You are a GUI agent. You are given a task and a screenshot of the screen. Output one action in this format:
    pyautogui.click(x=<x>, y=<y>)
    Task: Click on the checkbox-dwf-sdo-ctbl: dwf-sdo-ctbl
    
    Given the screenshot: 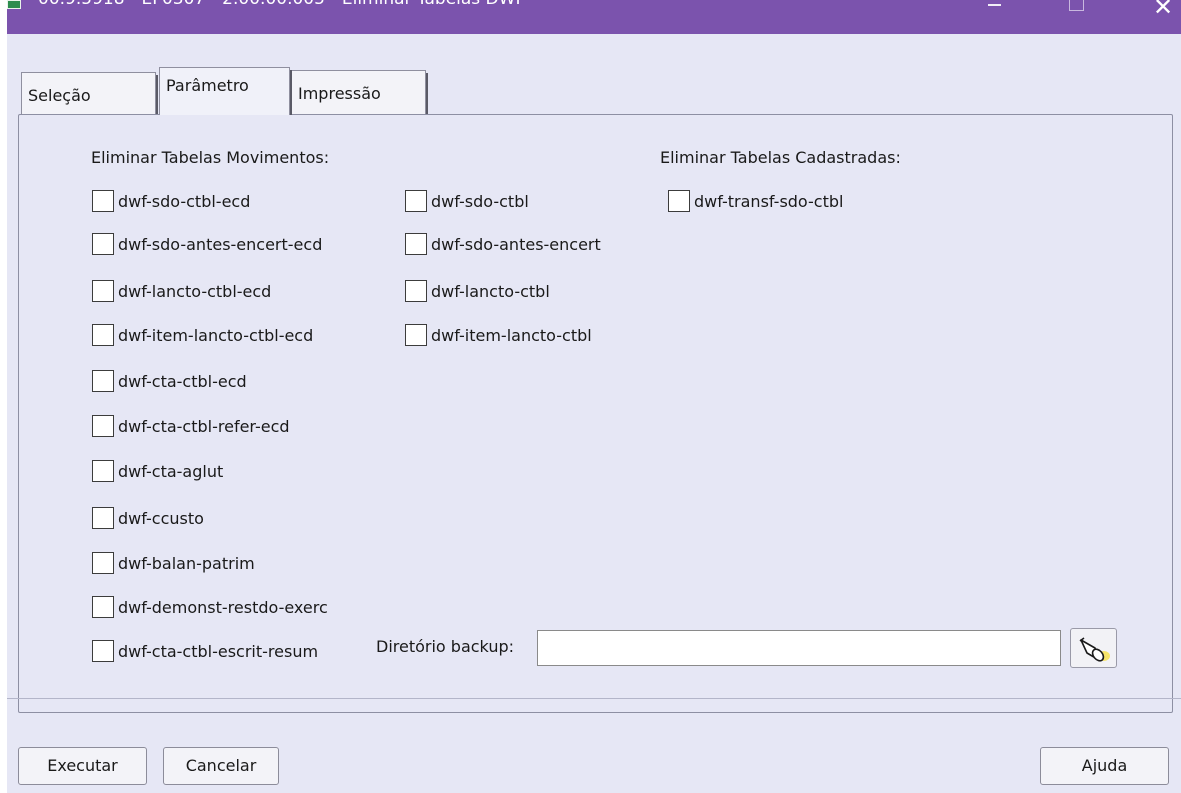 What is the action you would take?
    pyautogui.click(x=467, y=201)
    